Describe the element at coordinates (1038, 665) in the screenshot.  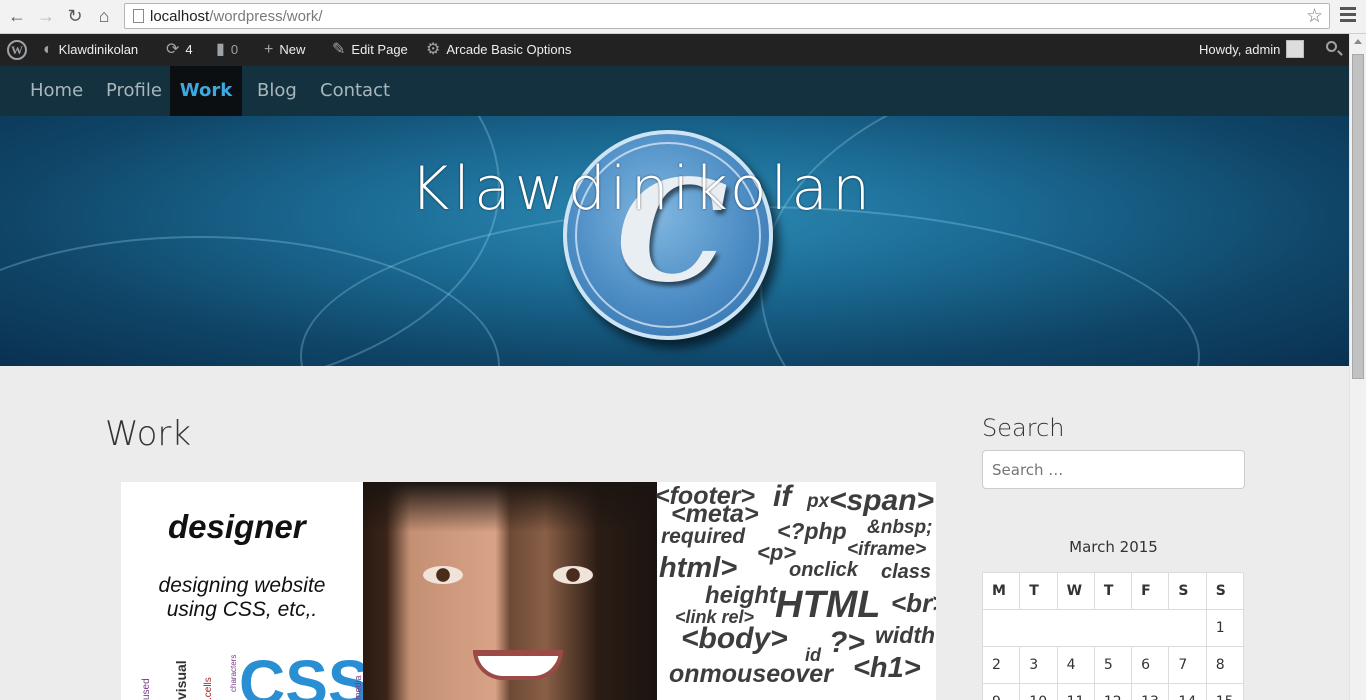
I see `calendar-day: 3` at that location.